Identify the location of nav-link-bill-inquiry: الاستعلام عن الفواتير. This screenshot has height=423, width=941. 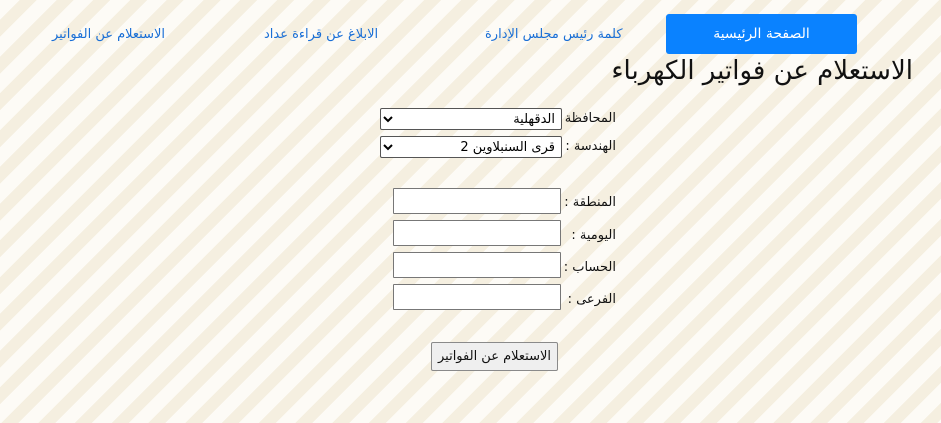
(108, 34).